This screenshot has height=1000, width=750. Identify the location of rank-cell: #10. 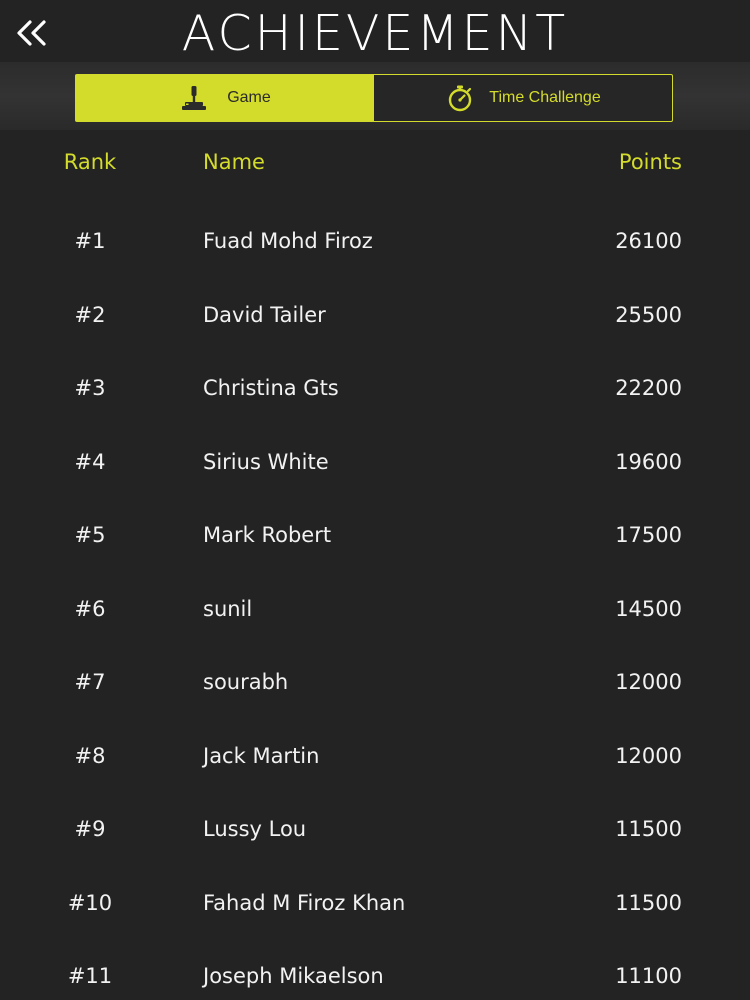
(90, 902).